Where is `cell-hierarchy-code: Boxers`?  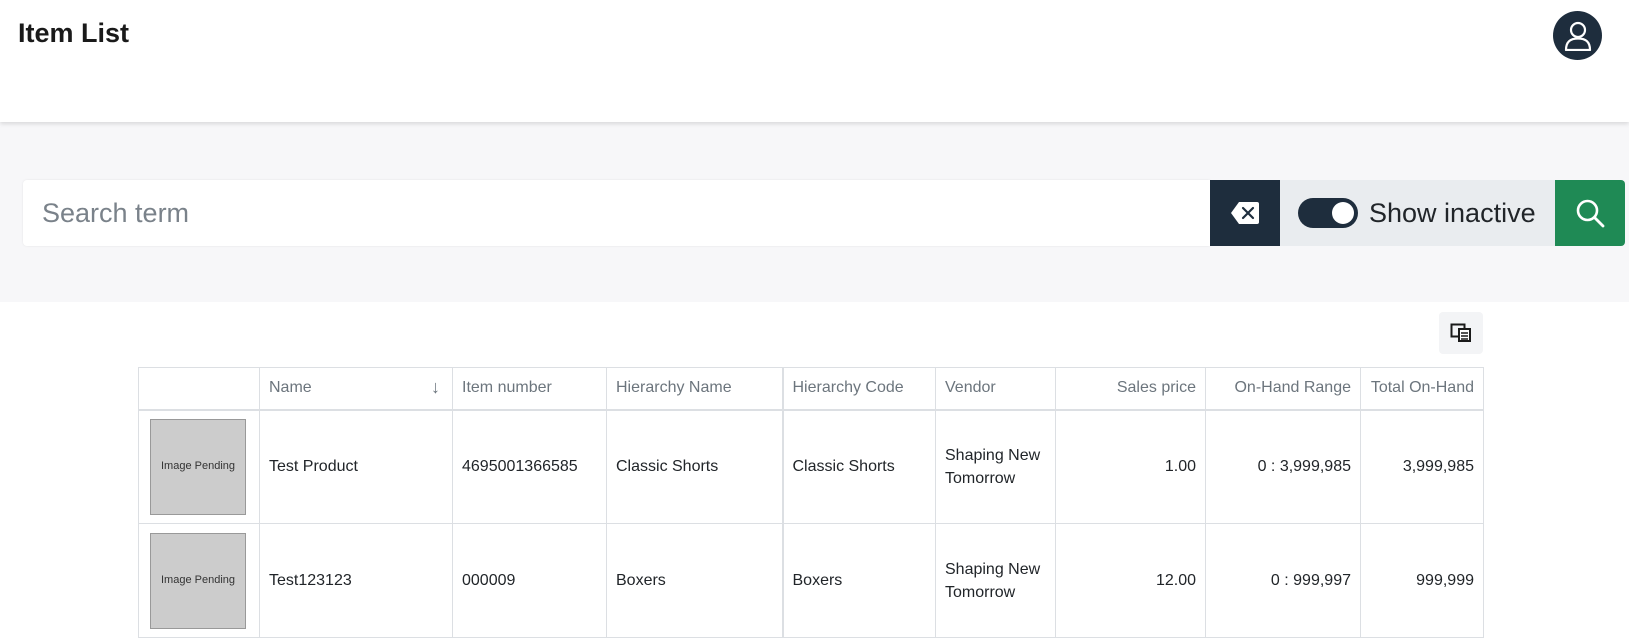 cell-hierarchy-code: Boxers is located at coordinates (859, 580).